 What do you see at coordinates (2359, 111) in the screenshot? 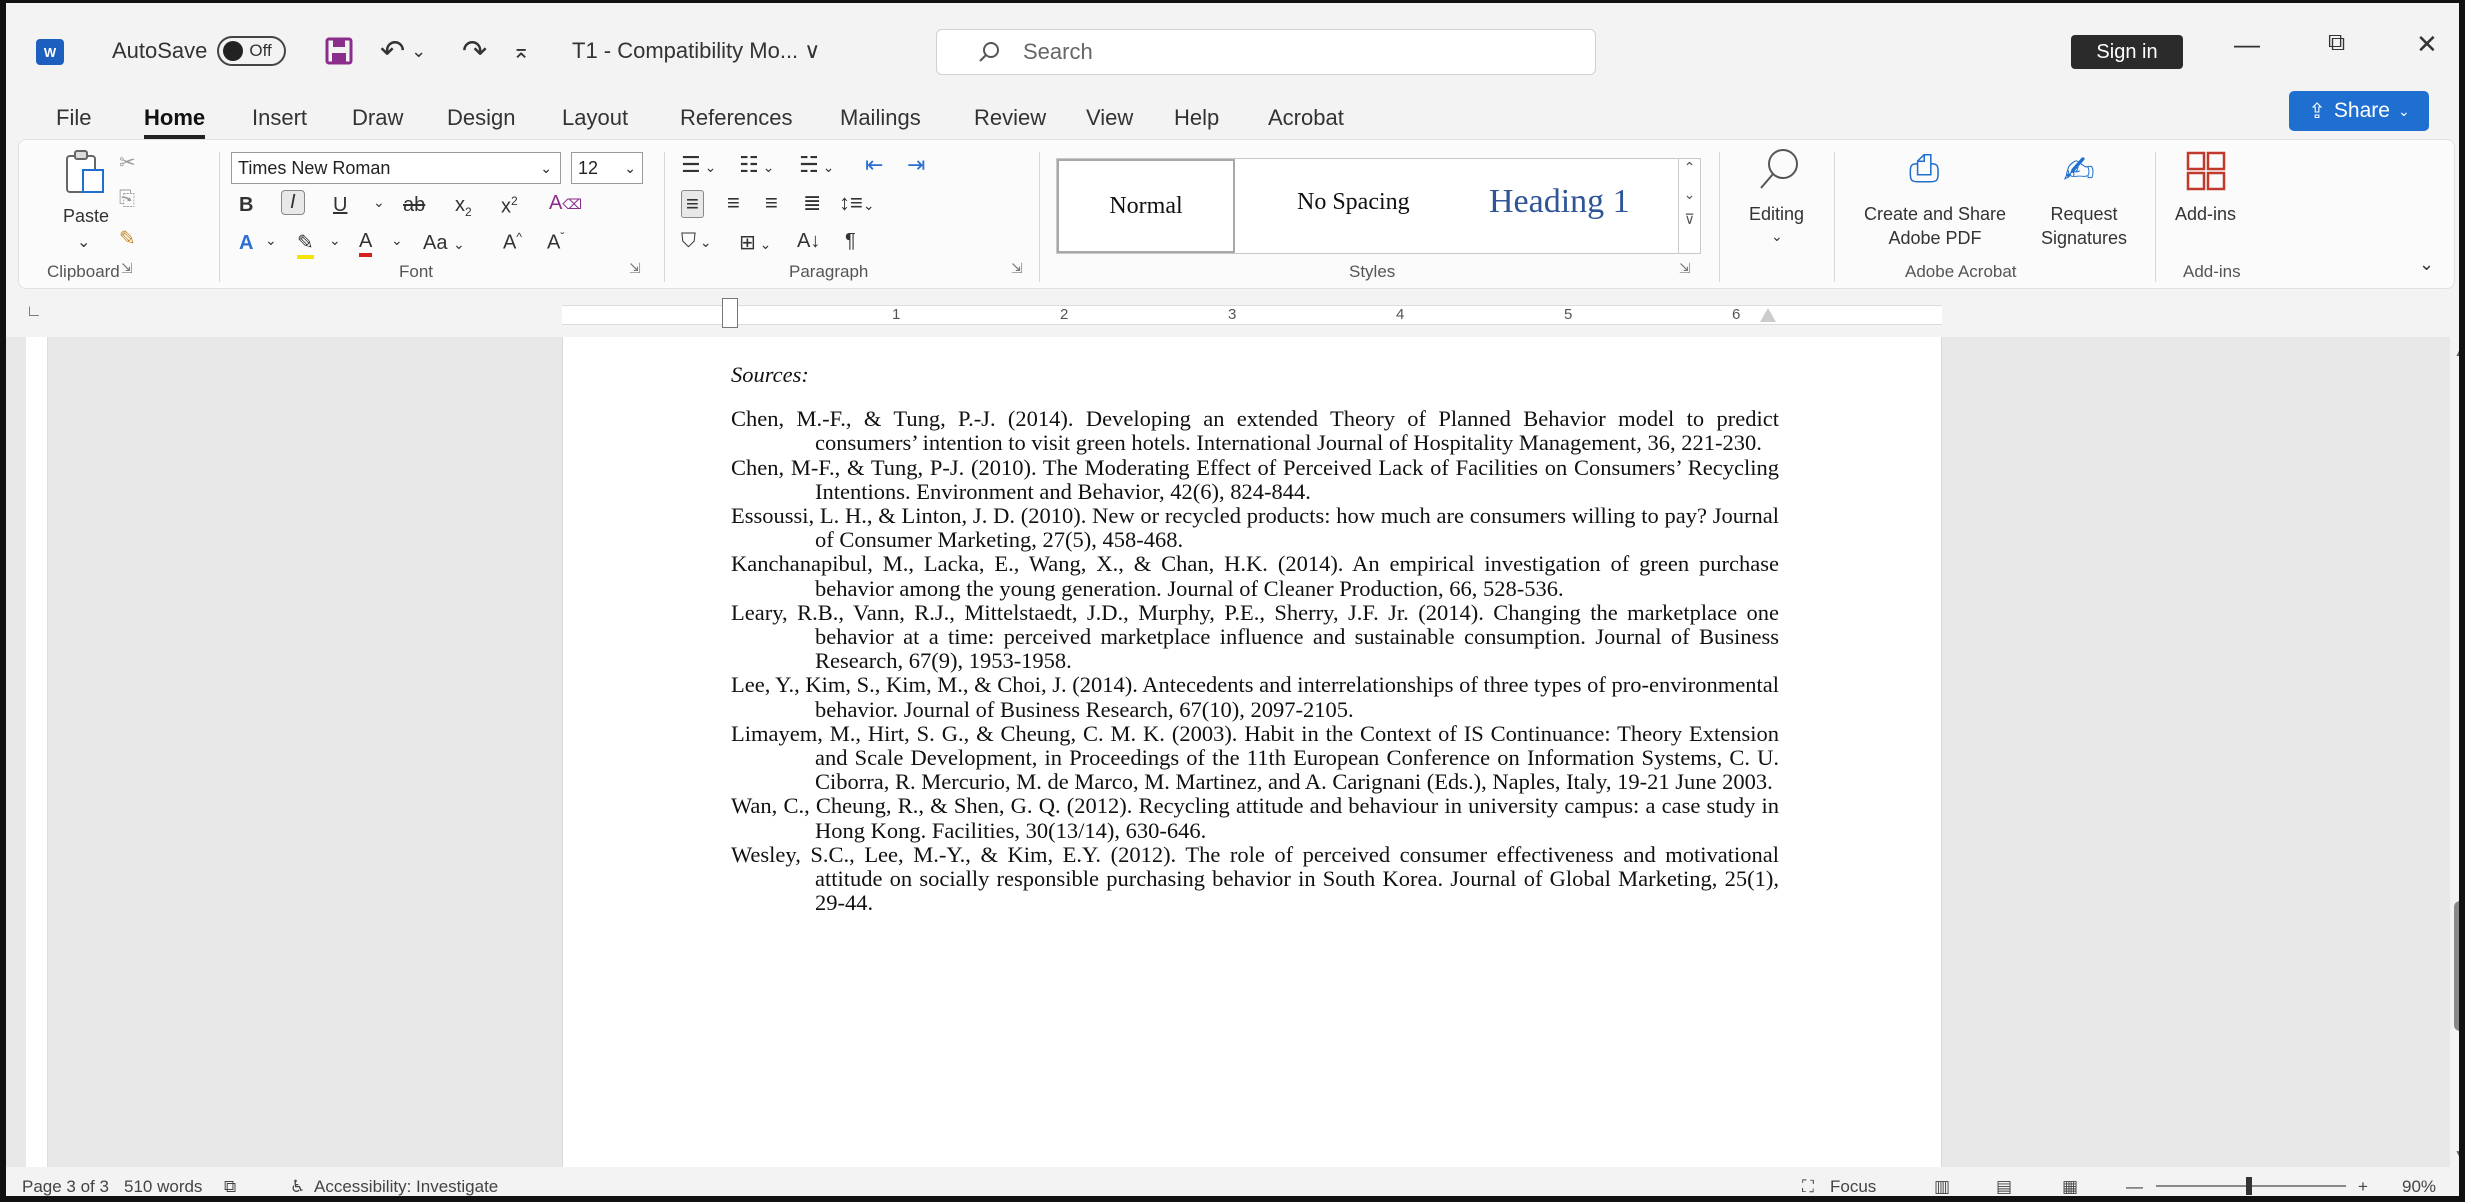
I see `share-button: ⇪ Share ⌄` at bounding box center [2359, 111].